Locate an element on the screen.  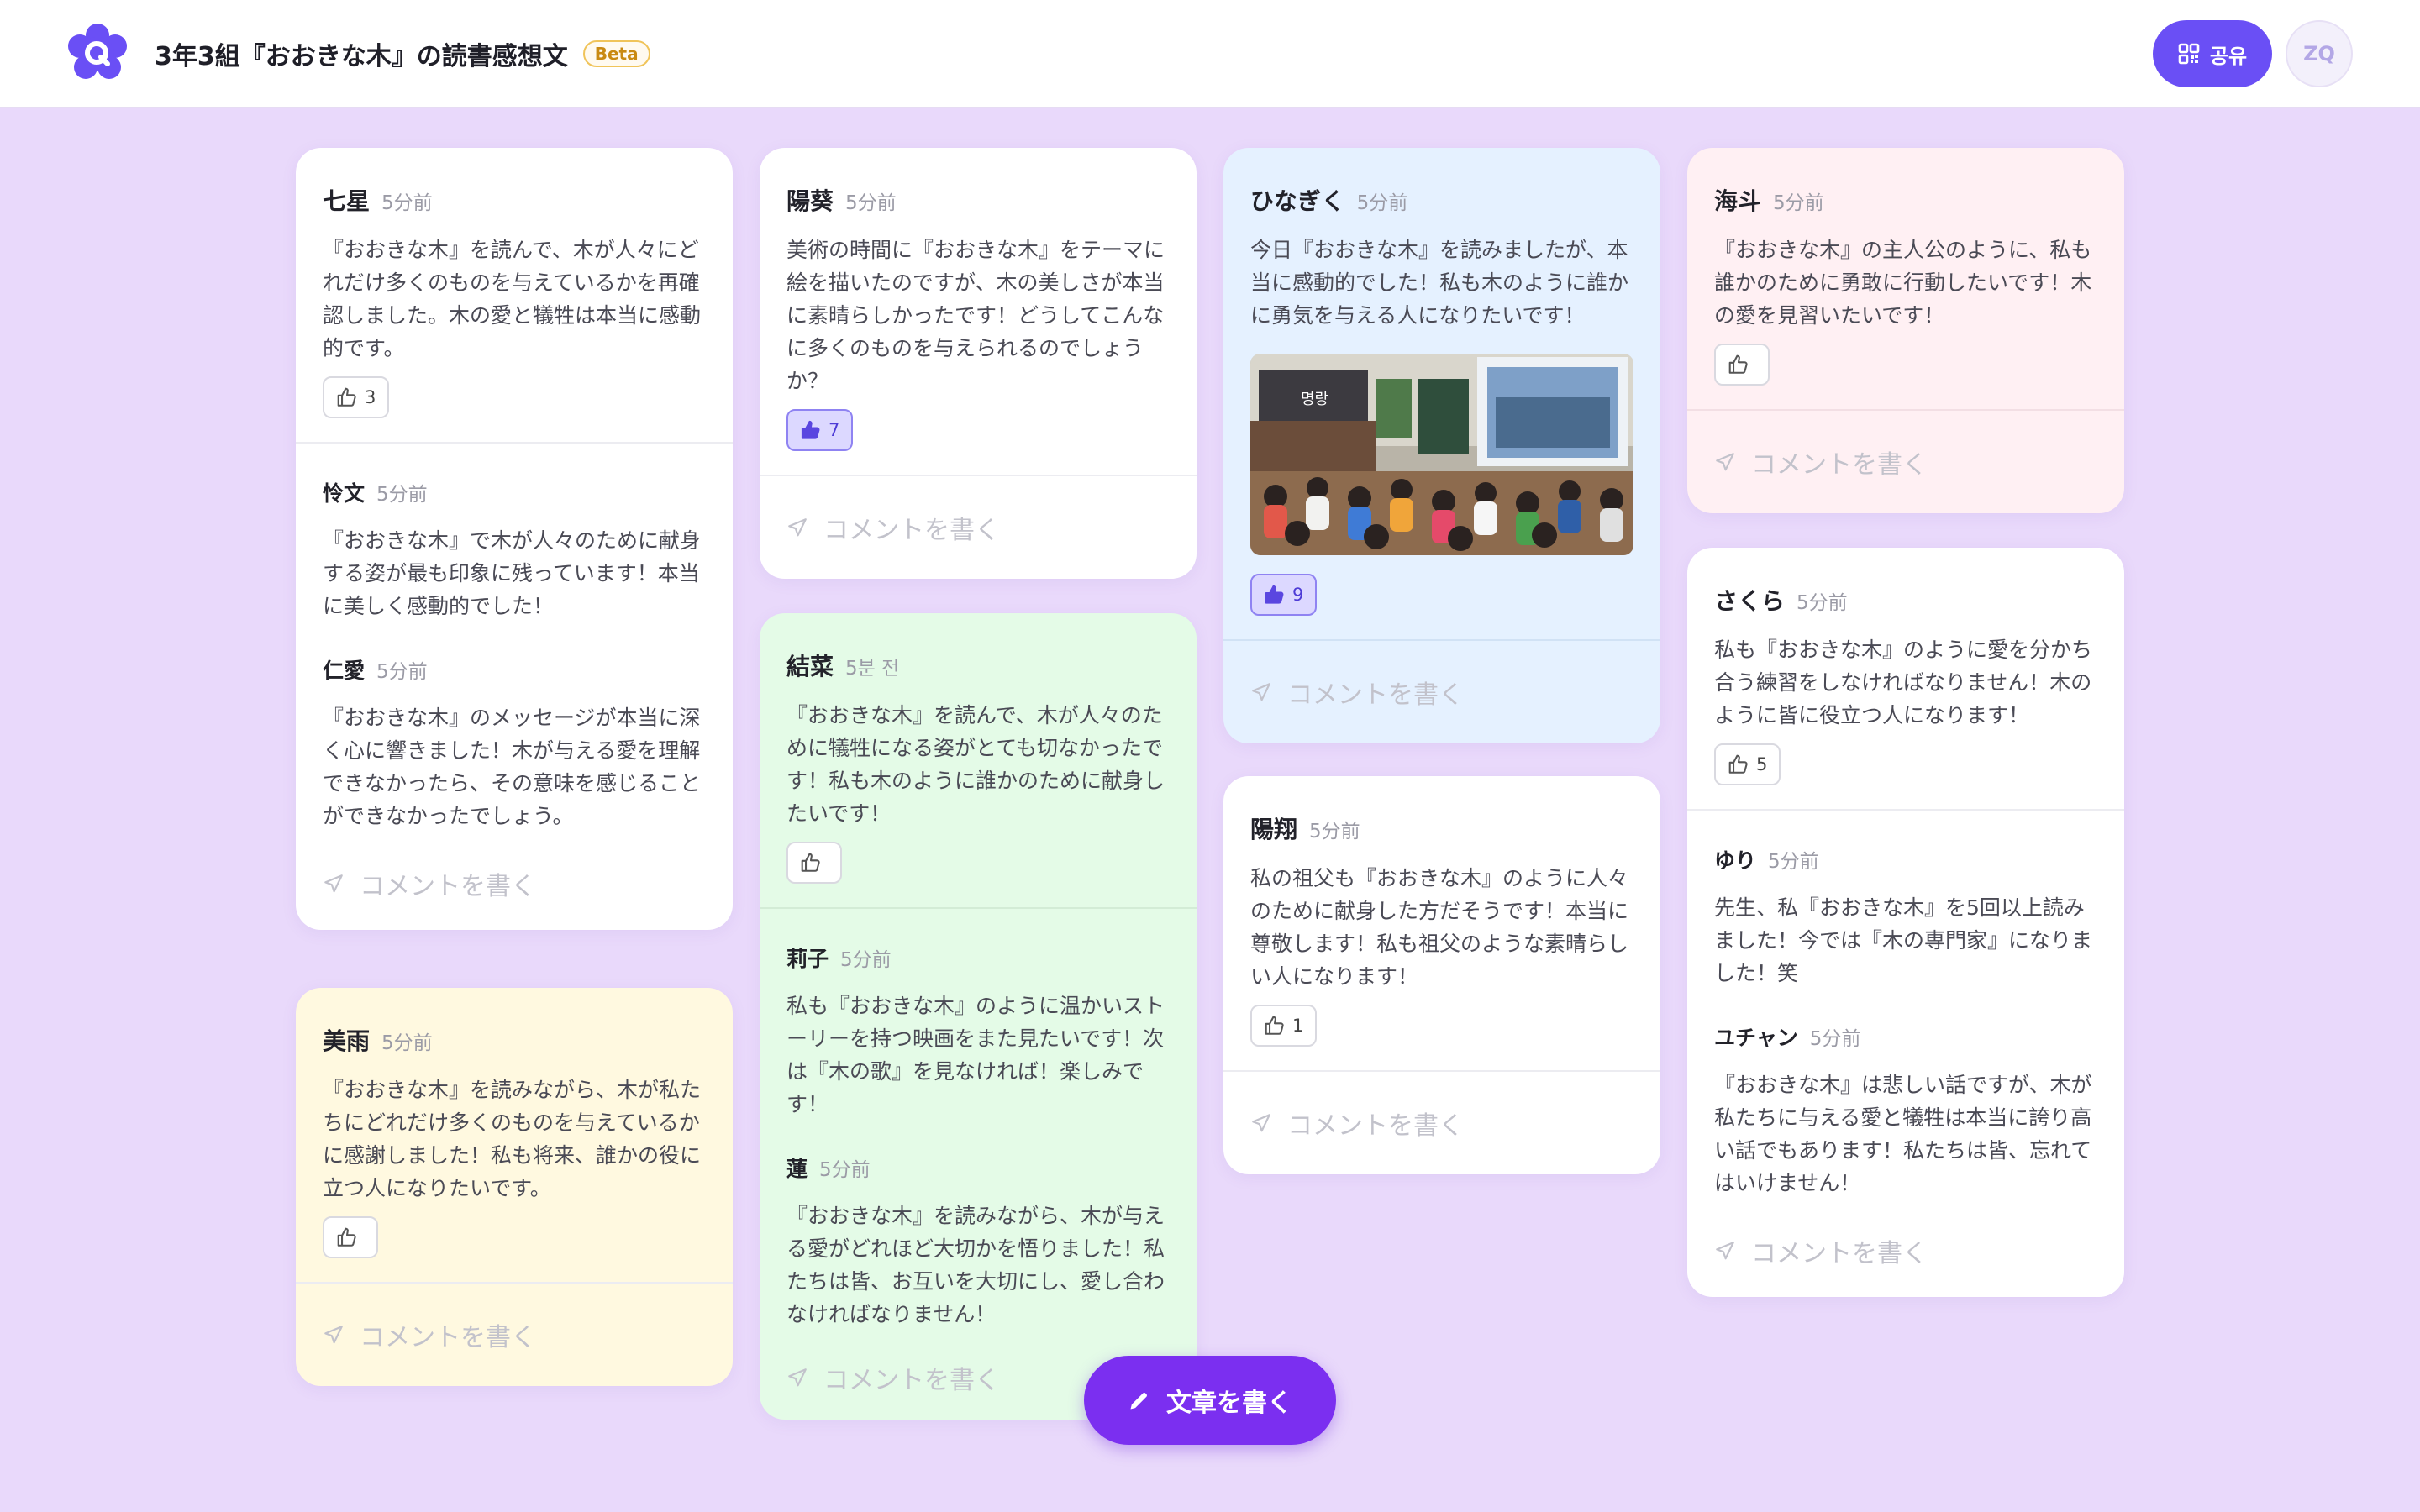
top-bar: 3年3組『おおきな木』の読書感想文 Beta 공유 ZQ is located at coordinates (1210, 54).